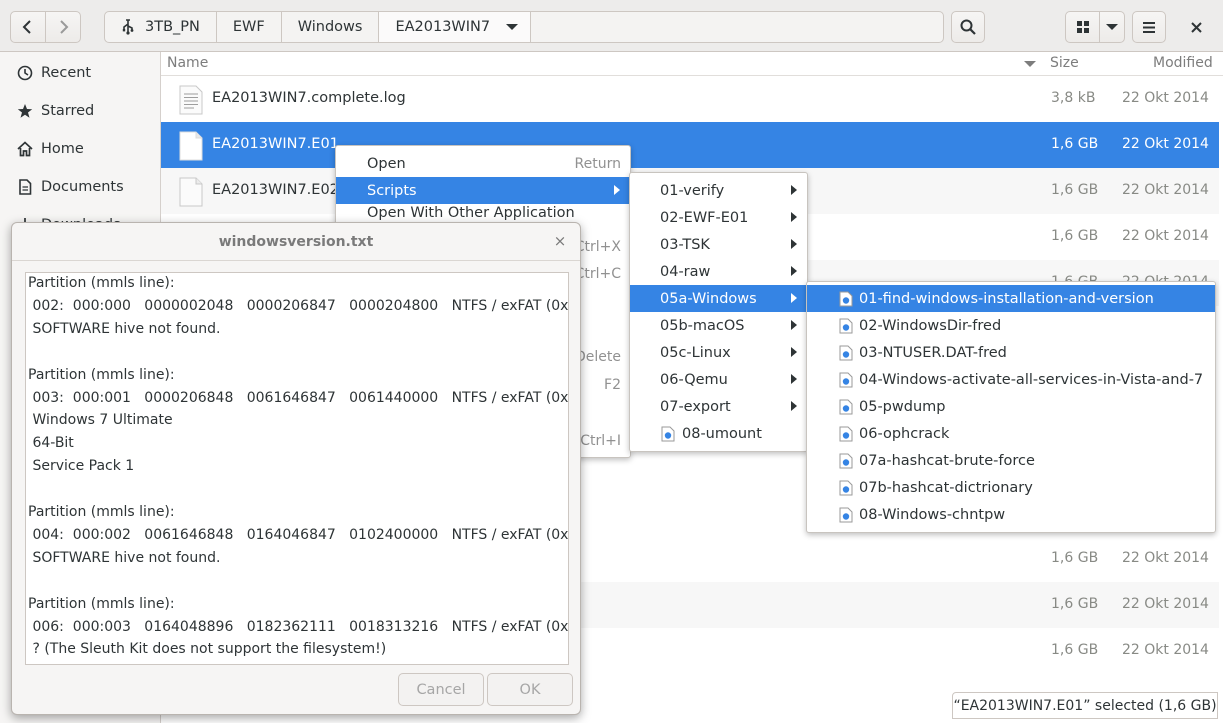  Describe the element at coordinates (128, 27) in the screenshot. I see `usb-icon` at that location.